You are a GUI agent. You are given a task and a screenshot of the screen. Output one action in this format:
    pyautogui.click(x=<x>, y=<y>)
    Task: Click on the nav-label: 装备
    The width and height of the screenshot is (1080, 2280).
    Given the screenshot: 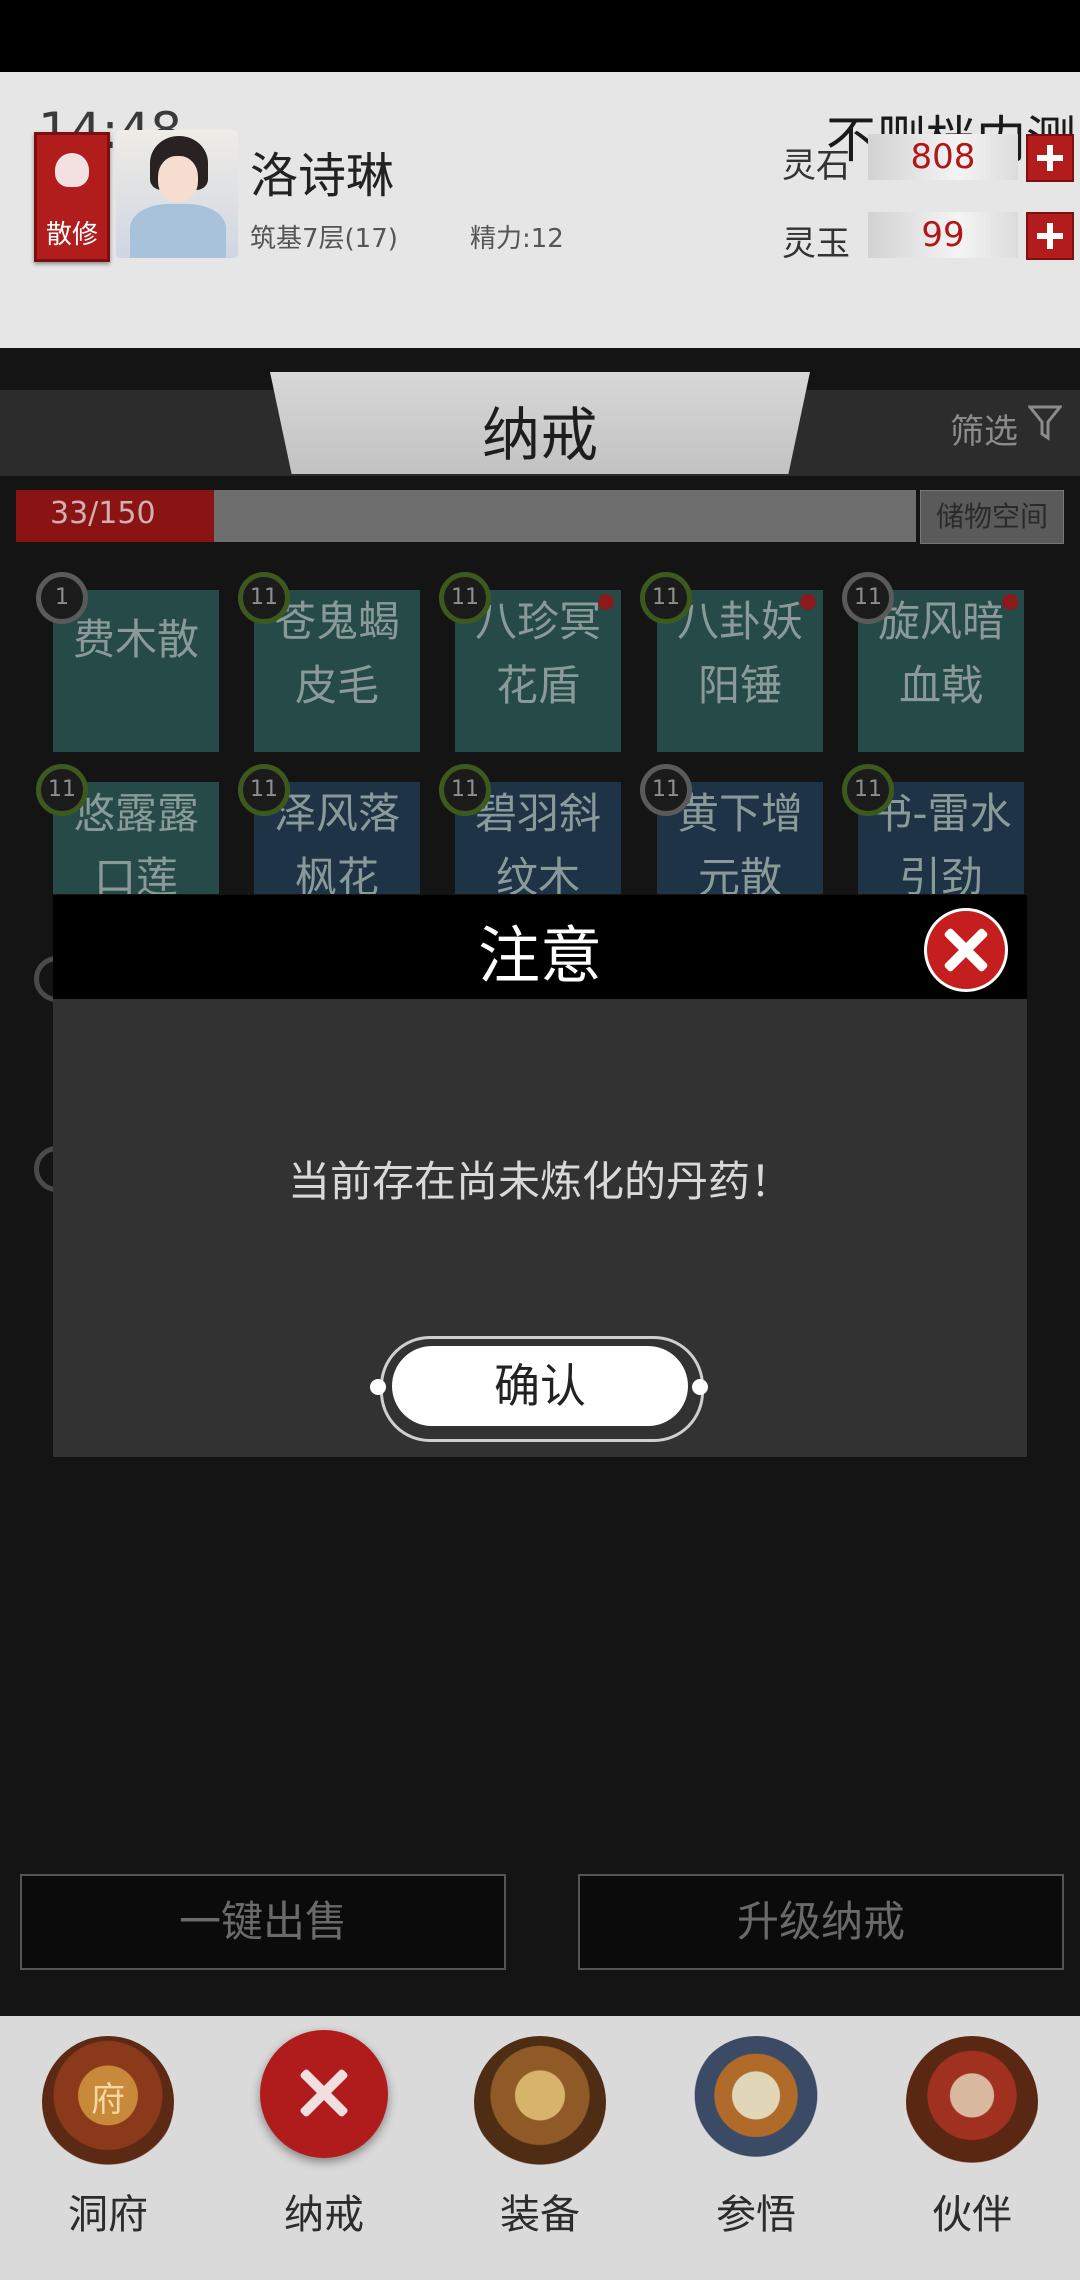 What is the action you would take?
    pyautogui.click(x=540, y=2215)
    